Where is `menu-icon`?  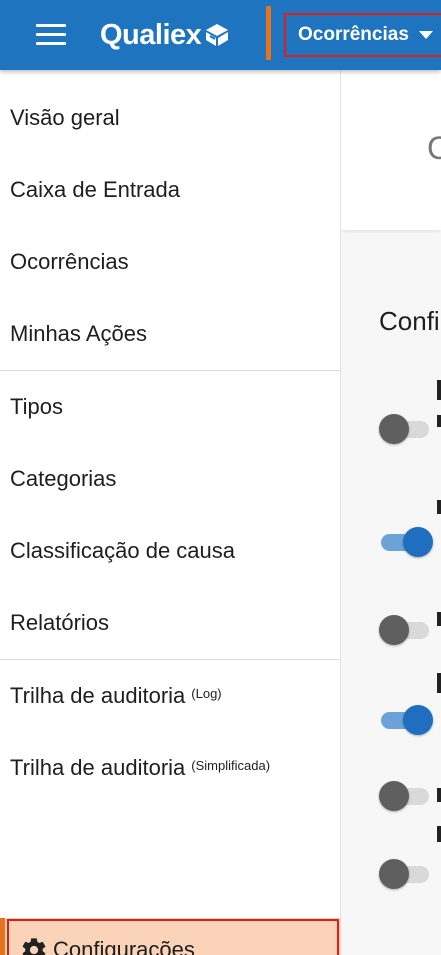
menu-icon is located at coordinates (51, 35).